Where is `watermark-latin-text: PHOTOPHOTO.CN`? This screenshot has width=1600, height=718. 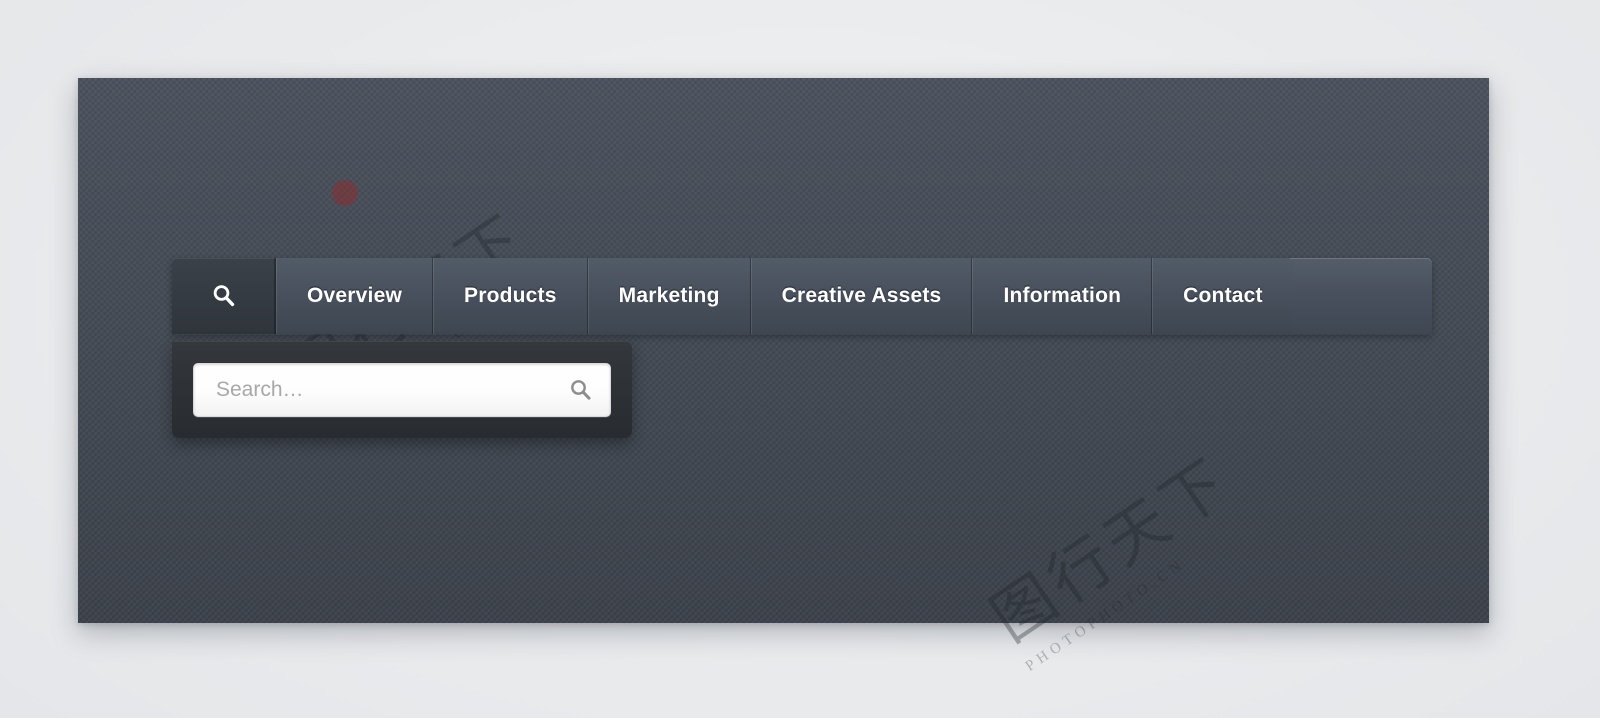 watermark-latin-text: PHOTOPHOTO.CN is located at coordinates (1105, 615).